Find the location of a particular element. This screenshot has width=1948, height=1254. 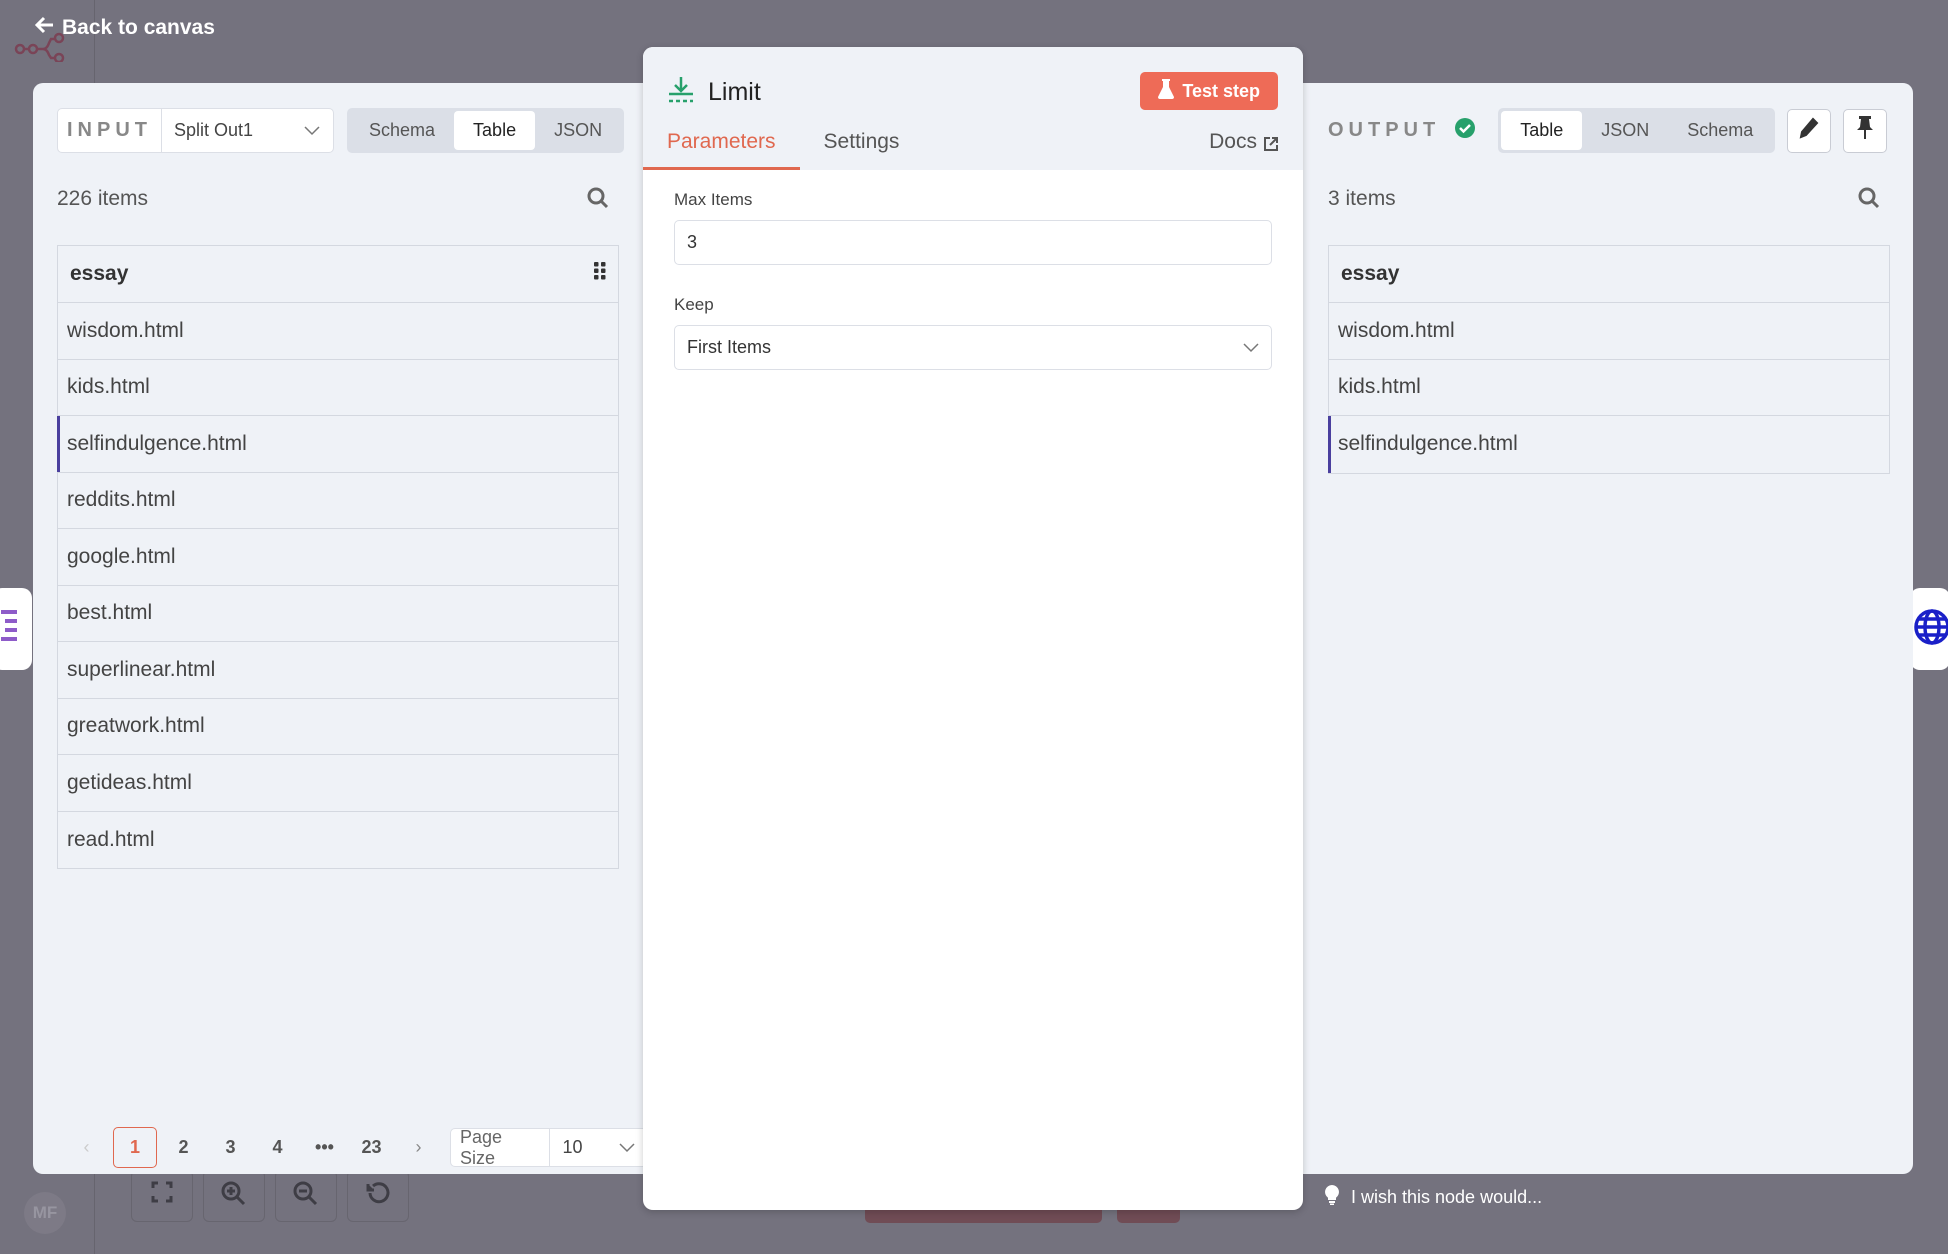

output-item-count: 3 items is located at coordinates (1362, 198).